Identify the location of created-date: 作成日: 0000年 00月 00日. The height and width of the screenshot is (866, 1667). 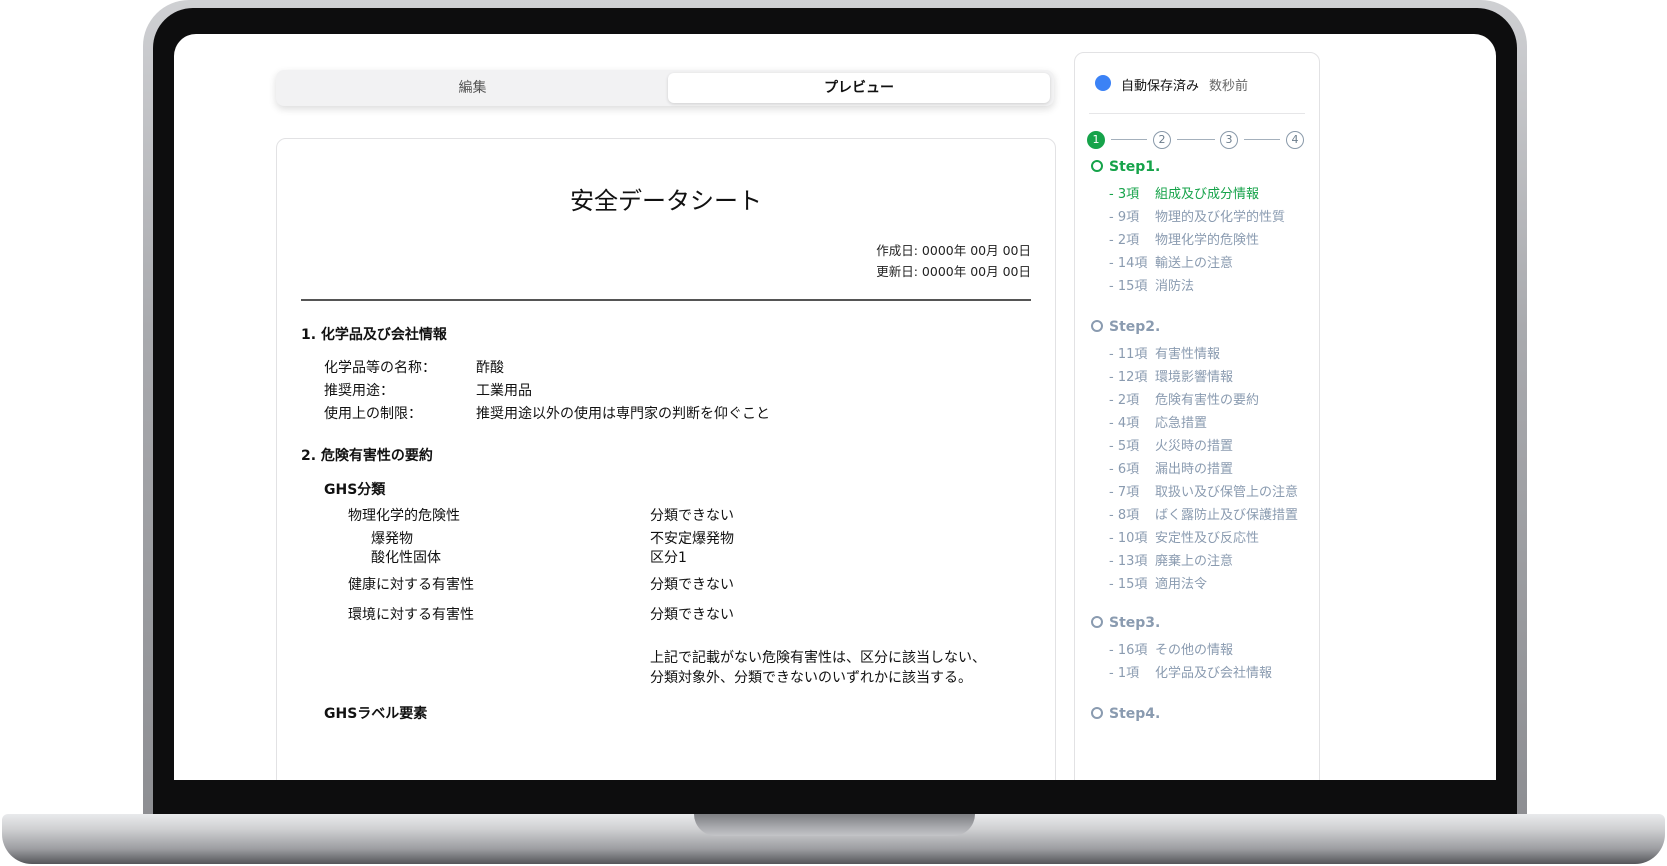
(953, 250).